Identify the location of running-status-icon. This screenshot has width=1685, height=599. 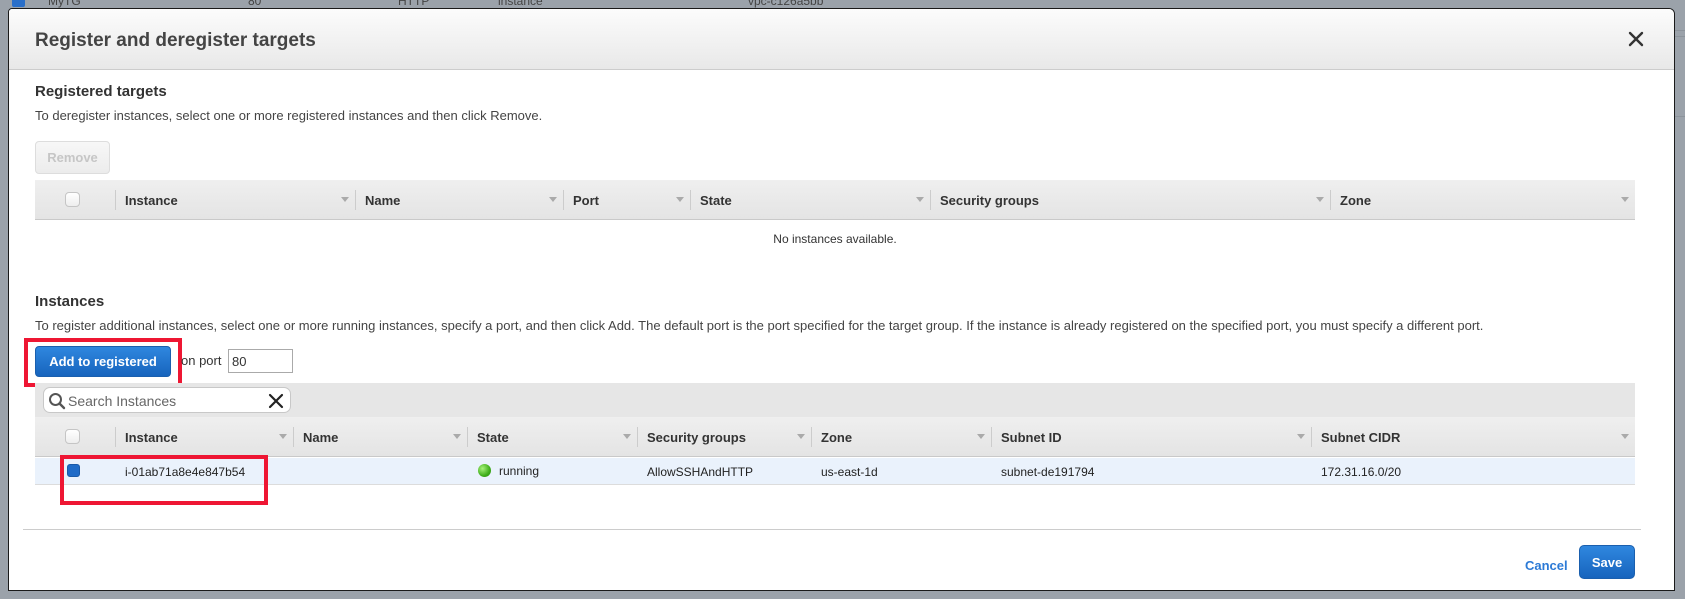
(484, 470).